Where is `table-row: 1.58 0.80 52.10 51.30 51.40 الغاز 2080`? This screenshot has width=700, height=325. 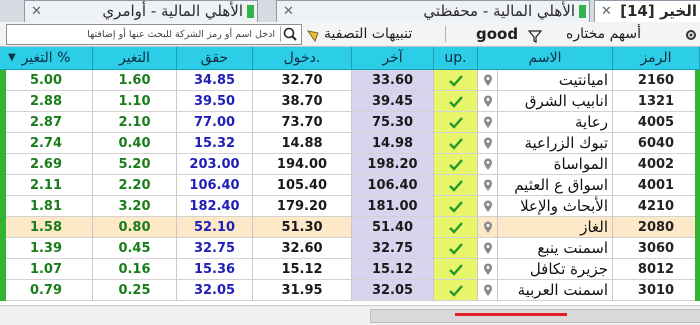
table-row: 1.58 0.80 52.10 51.30 51.40 الغاز 2080 is located at coordinates (350, 227).